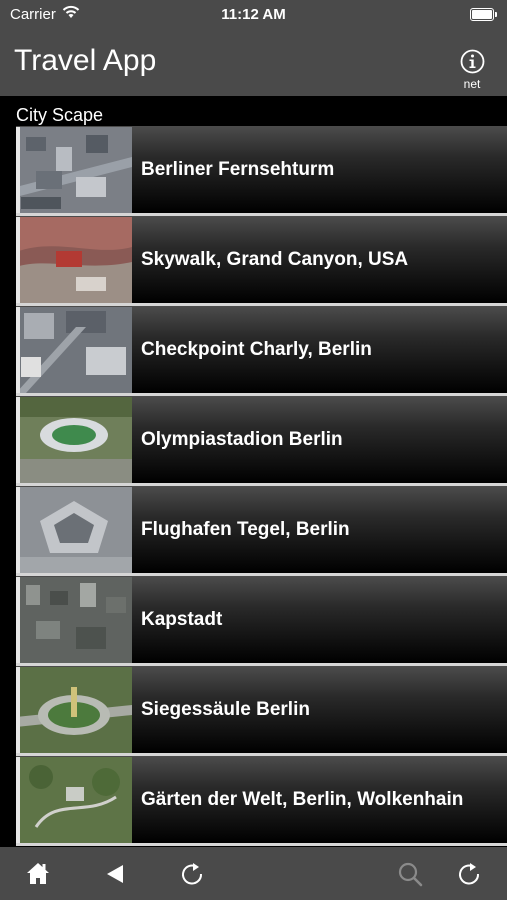 The width and height of the screenshot is (507, 900). Describe the element at coordinates (238, 169) in the screenshot. I see `item-label: Berliner Fernsehturm` at that location.